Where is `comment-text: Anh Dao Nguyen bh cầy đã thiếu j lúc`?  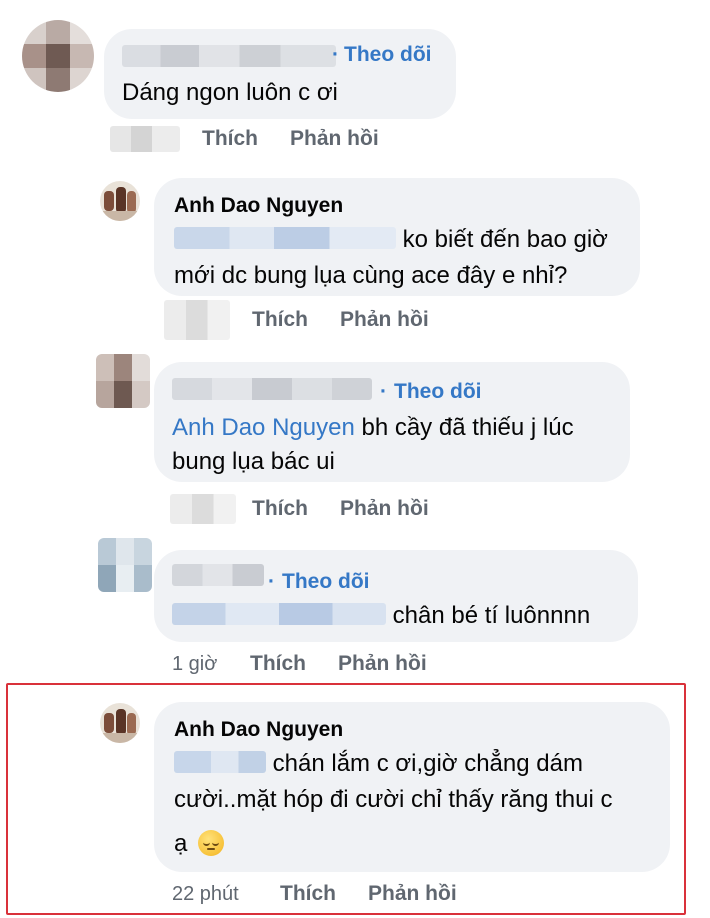 comment-text: Anh Dao Nguyen bh cầy đã thiếu j lúc is located at coordinates (373, 427).